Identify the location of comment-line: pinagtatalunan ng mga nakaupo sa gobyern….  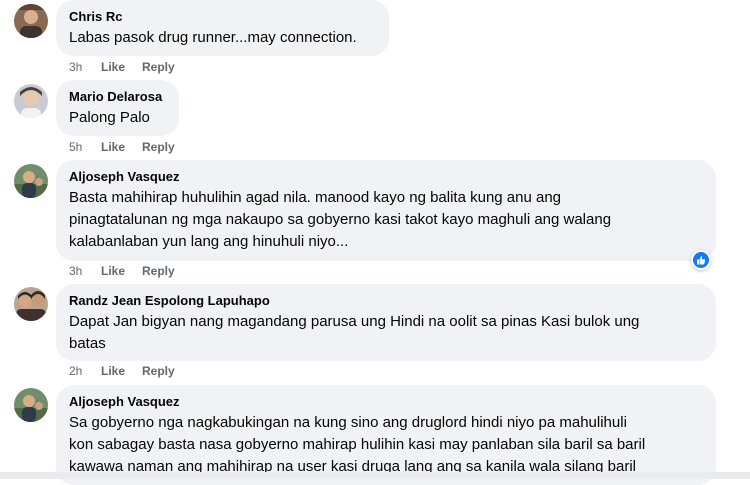
(340, 219).